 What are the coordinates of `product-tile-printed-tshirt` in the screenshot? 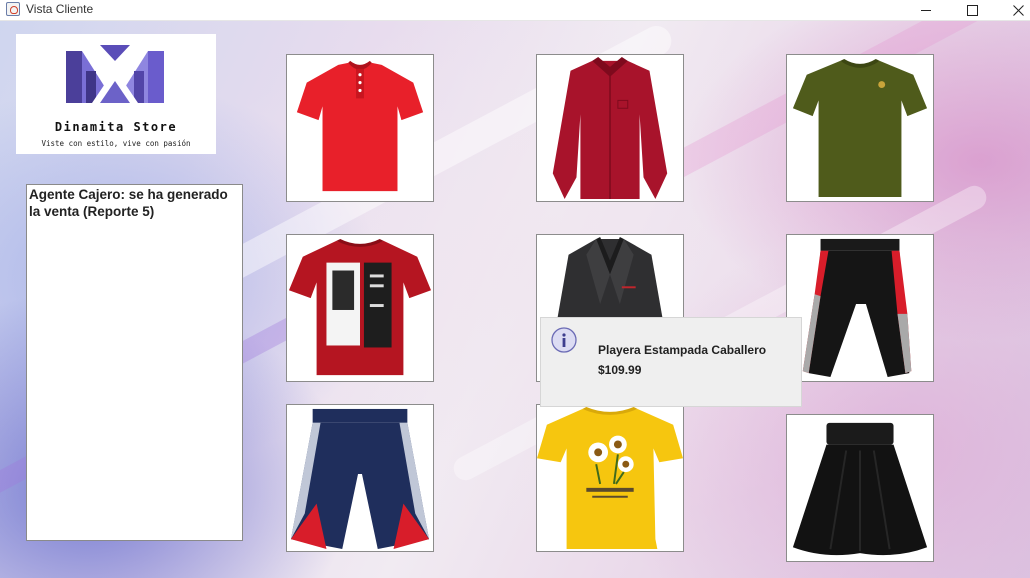 It's located at (360, 308).